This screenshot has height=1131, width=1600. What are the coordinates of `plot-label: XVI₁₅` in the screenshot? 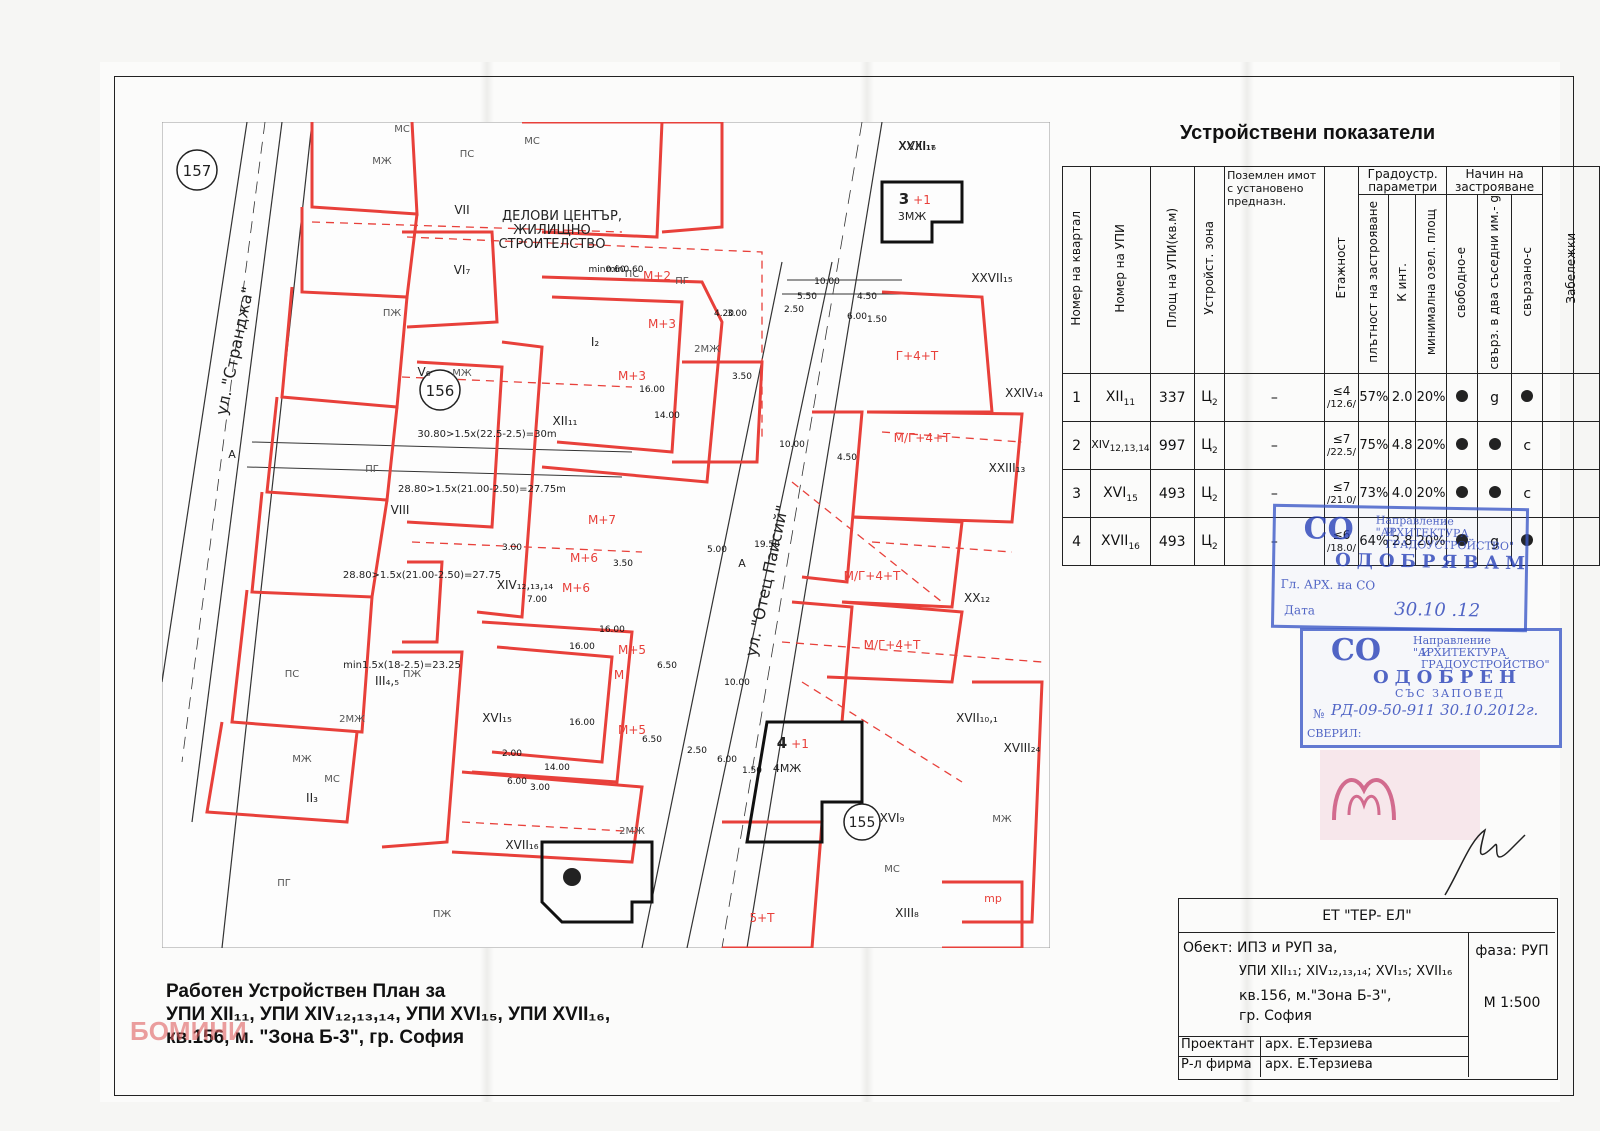 It's located at (497, 718).